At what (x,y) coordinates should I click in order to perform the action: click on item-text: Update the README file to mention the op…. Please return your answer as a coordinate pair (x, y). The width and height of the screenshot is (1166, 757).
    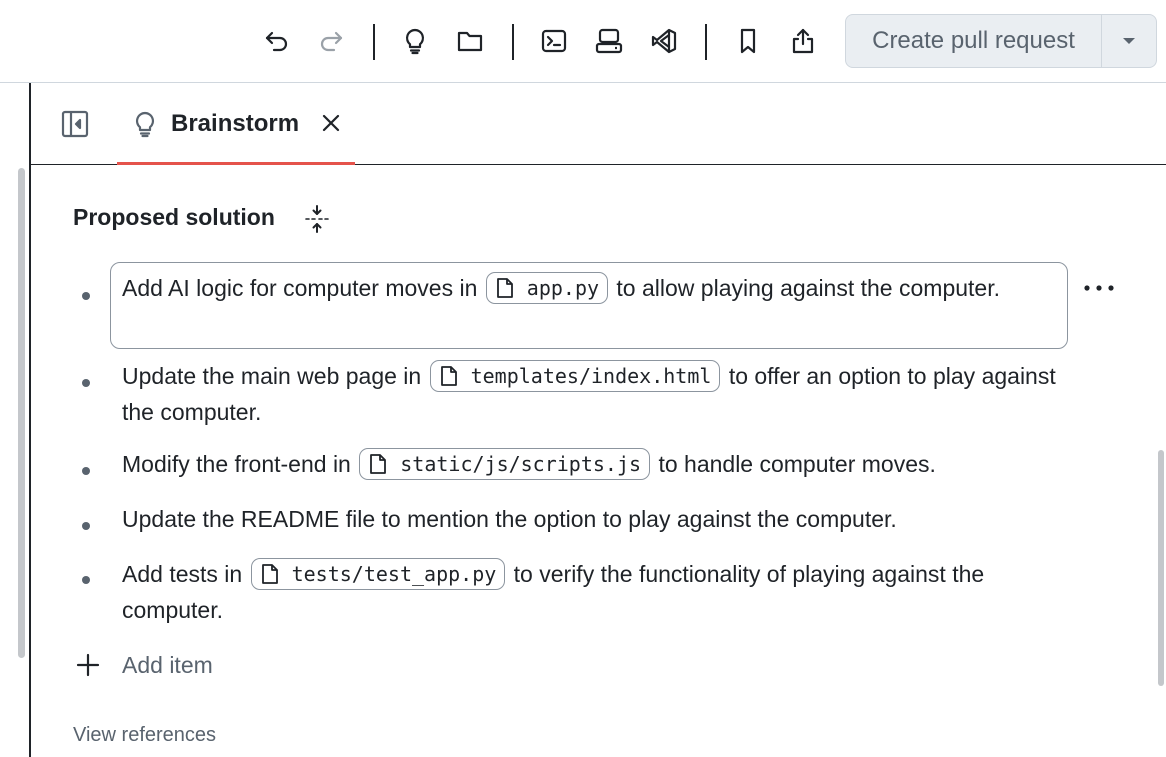
    Looking at the image, I should click on (509, 519).